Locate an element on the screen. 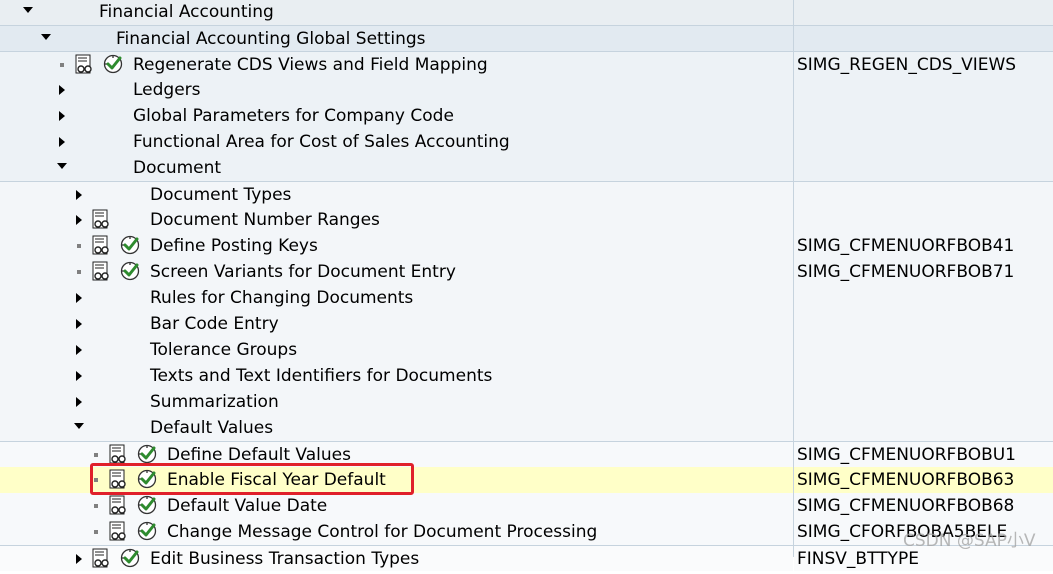 This screenshot has width=1053, height=574. activity-code: FINSV_BTTYPE is located at coordinates (858, 559).